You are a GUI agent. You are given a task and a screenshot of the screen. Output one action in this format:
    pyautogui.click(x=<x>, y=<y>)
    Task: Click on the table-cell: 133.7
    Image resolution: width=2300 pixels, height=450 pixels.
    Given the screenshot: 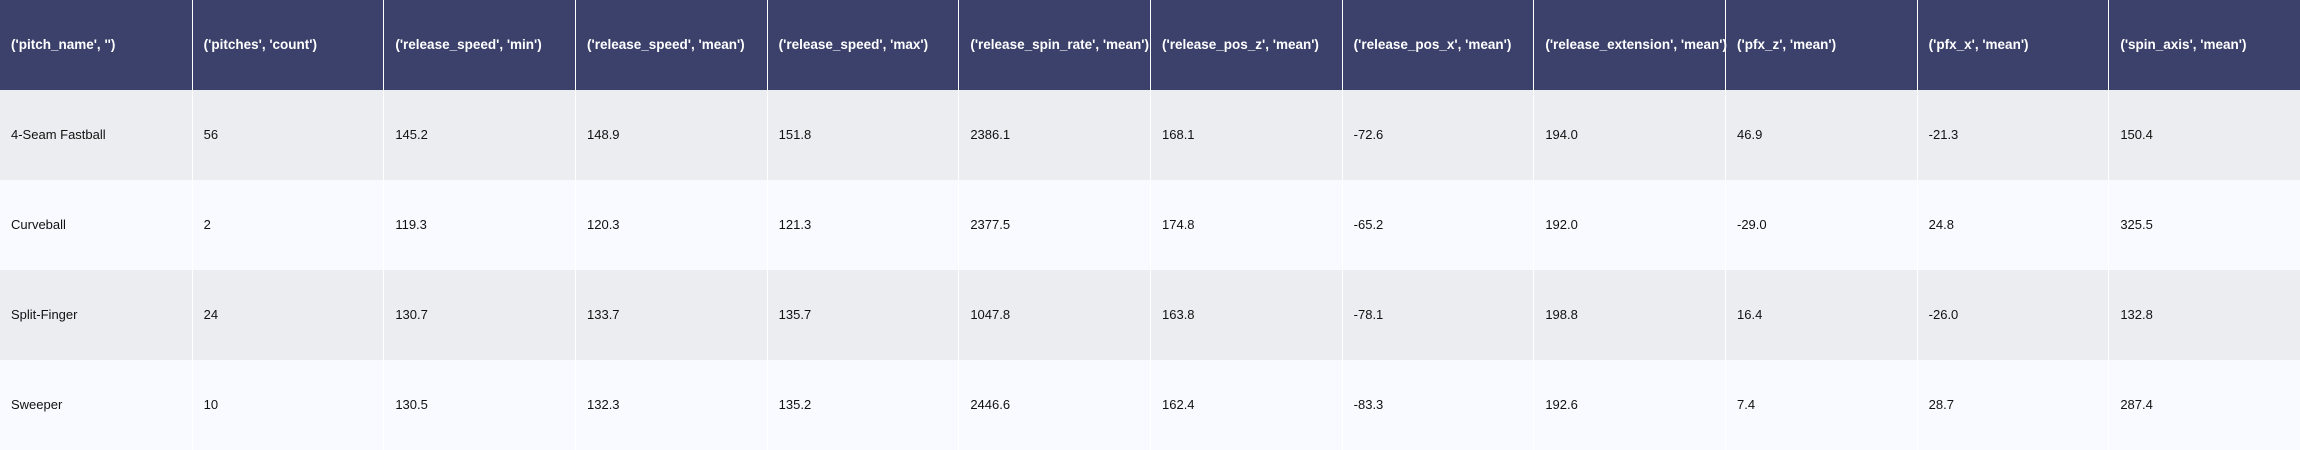 What is the action you would take?
    pyautogui.click(x=671, y=315)
    